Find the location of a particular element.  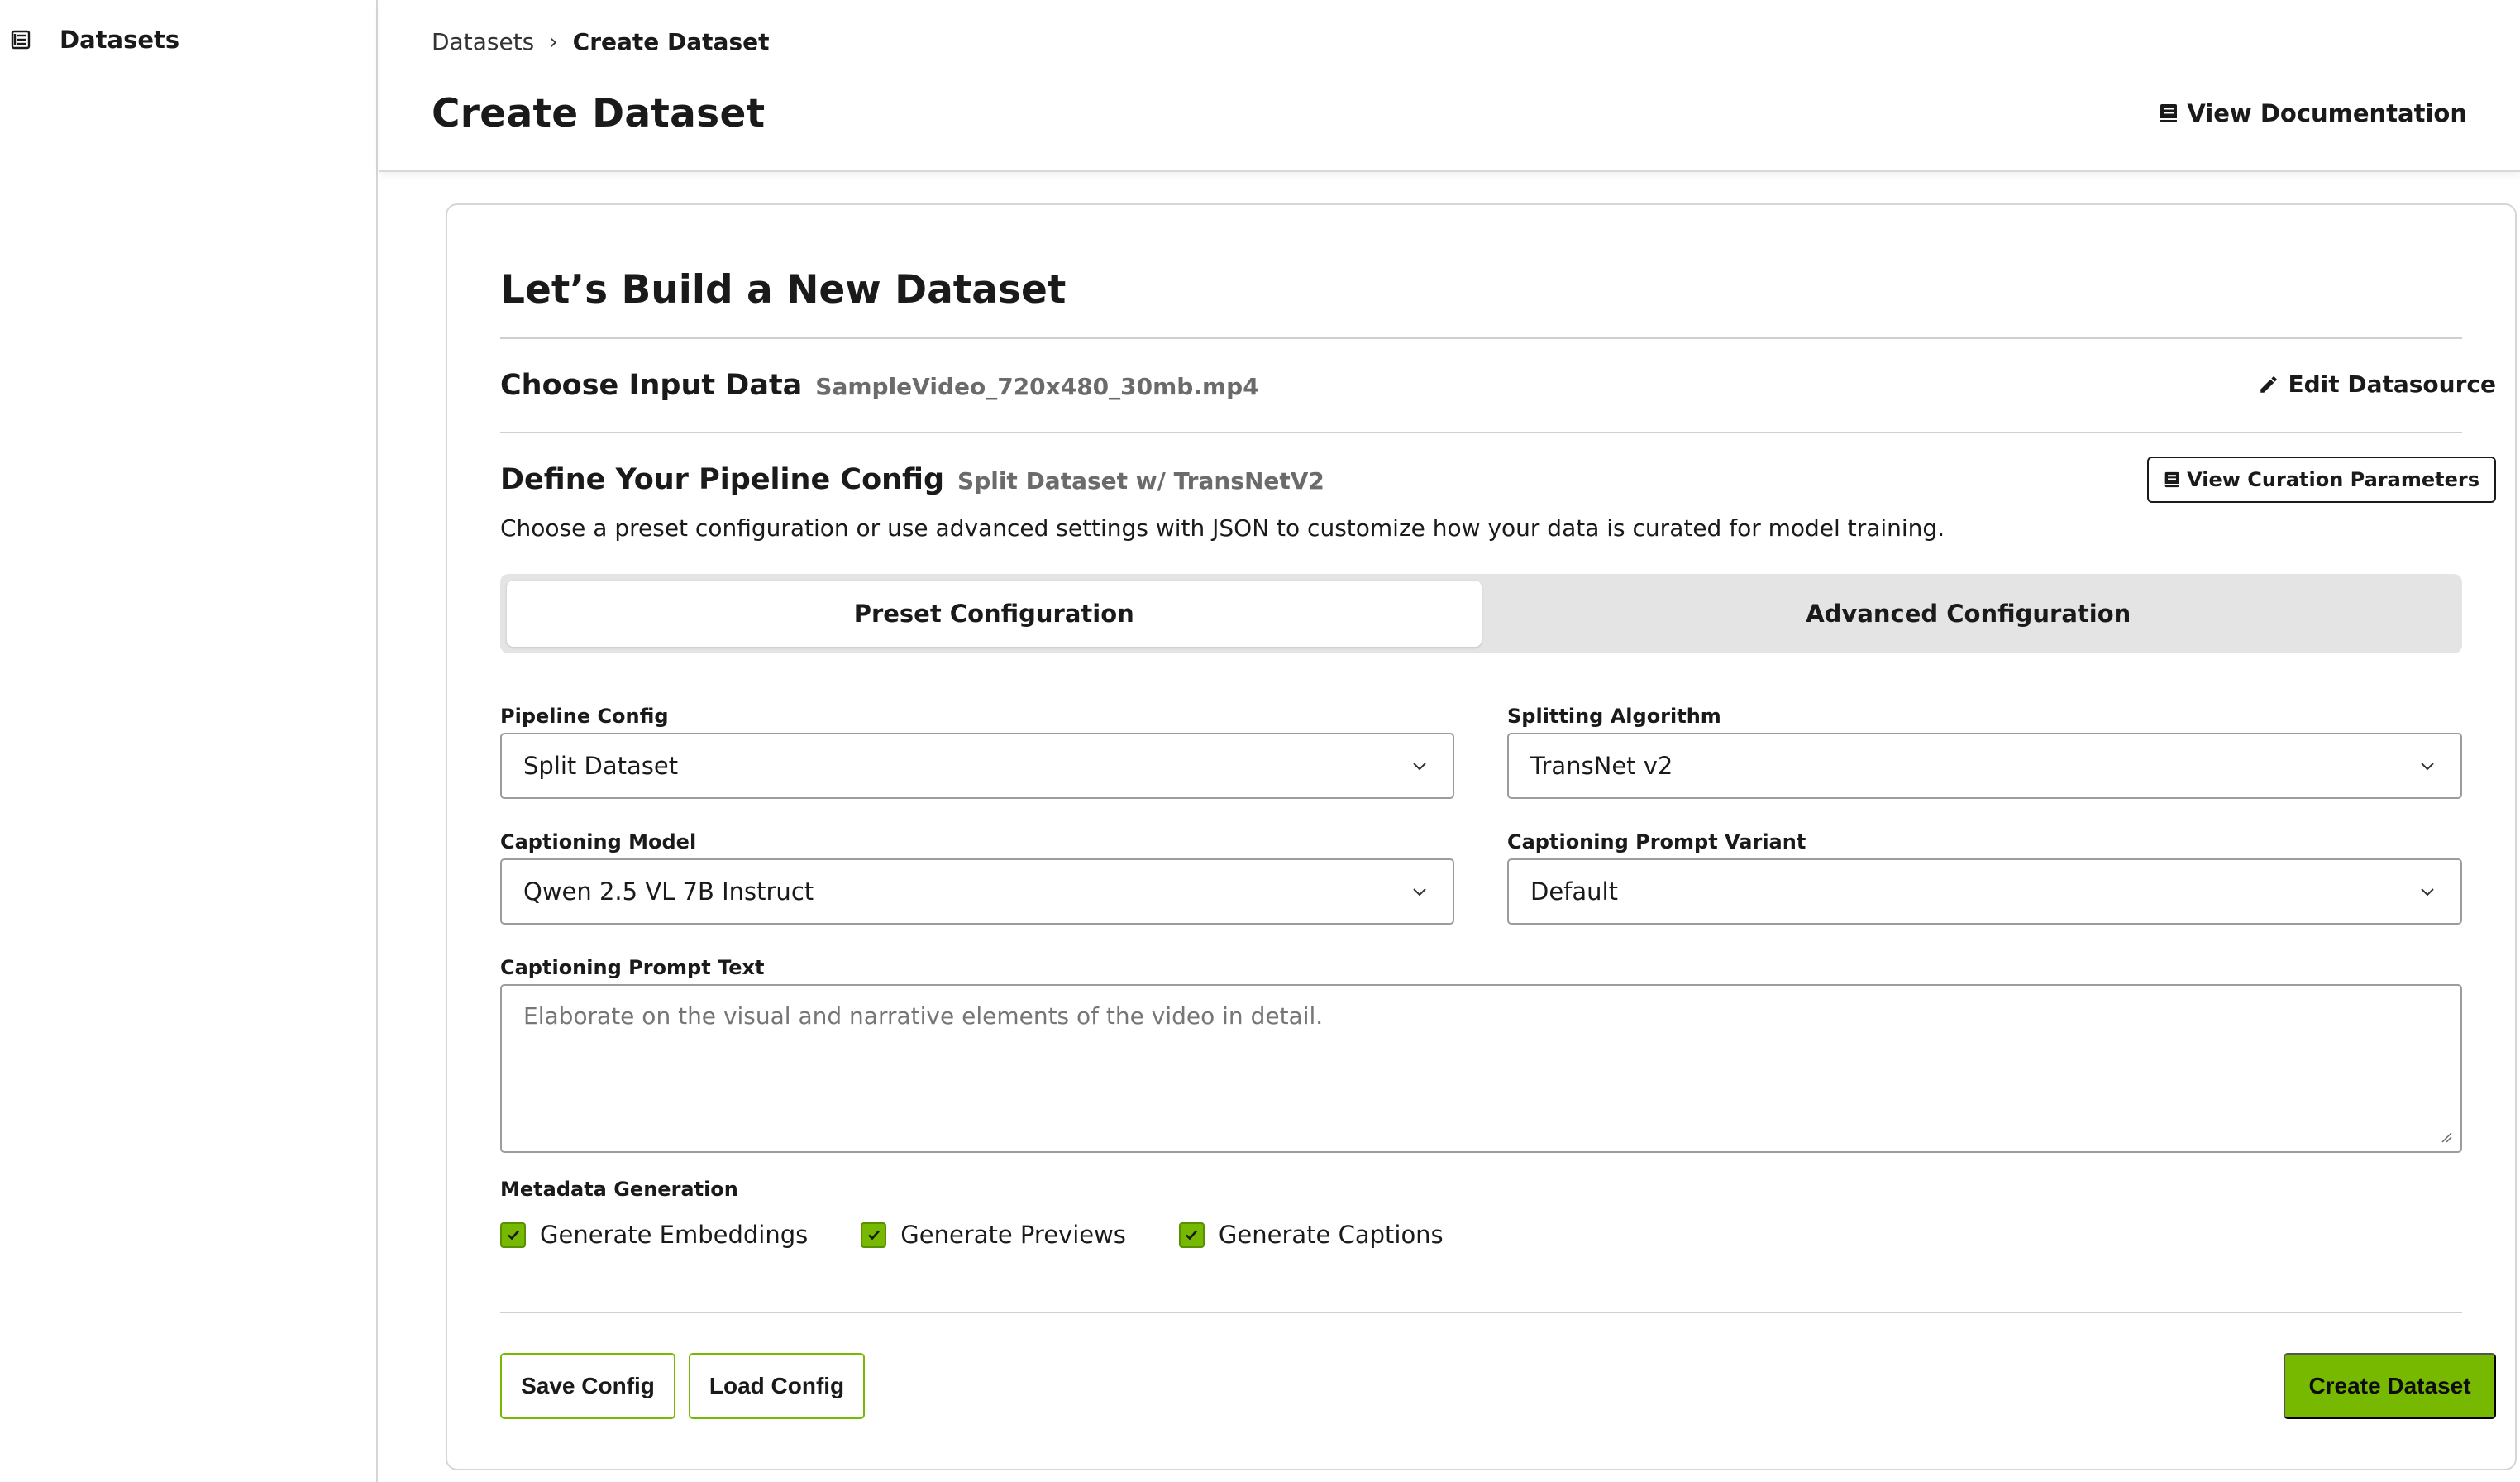

pencil-icon is located at coordinates (2268, 385).